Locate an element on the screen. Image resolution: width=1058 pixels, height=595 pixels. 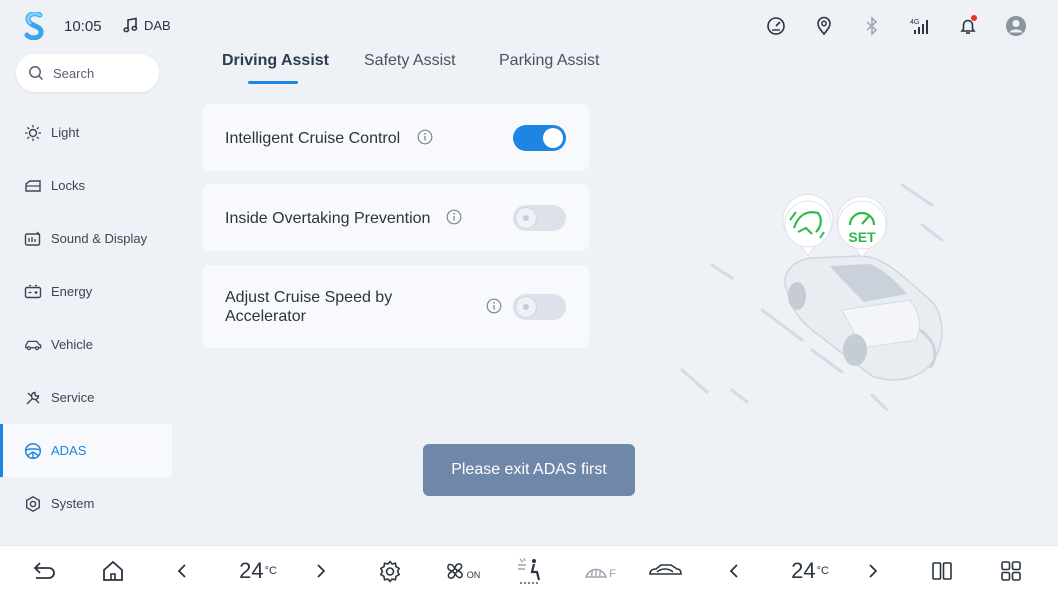
right-temp-increase-button is located at coordinates (873, 570).